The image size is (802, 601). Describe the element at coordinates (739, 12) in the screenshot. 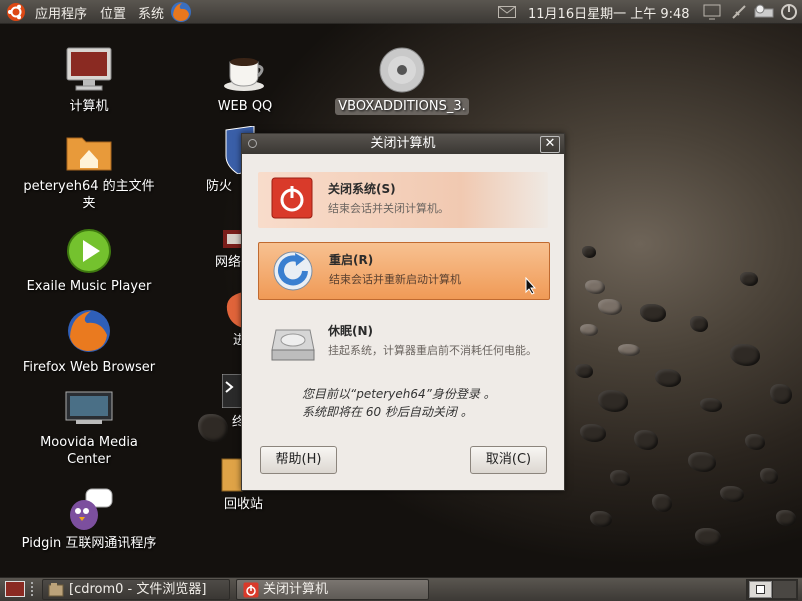

I see `network-disconnected-icon` at that location.